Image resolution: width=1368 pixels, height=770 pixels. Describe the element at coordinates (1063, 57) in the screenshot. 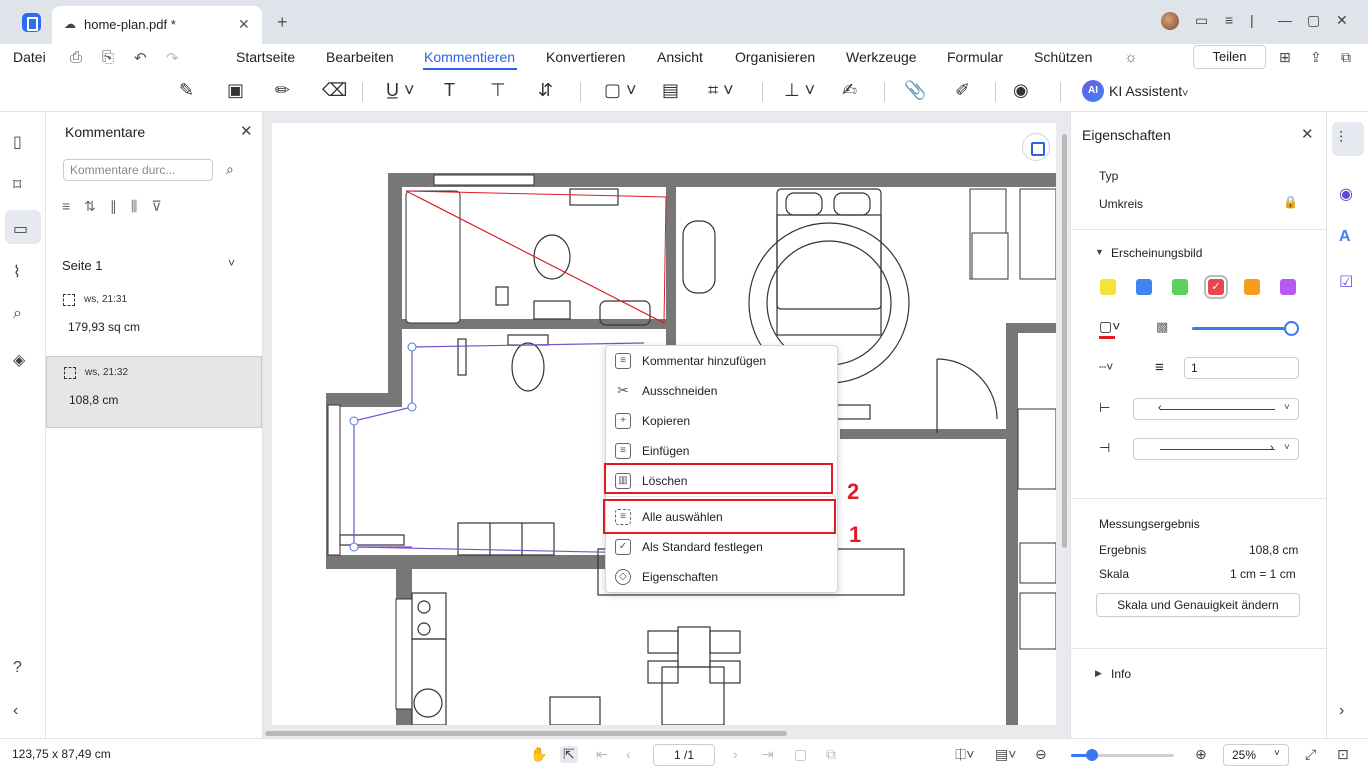

I see `menu-schuetzen: Schützen` at that location.